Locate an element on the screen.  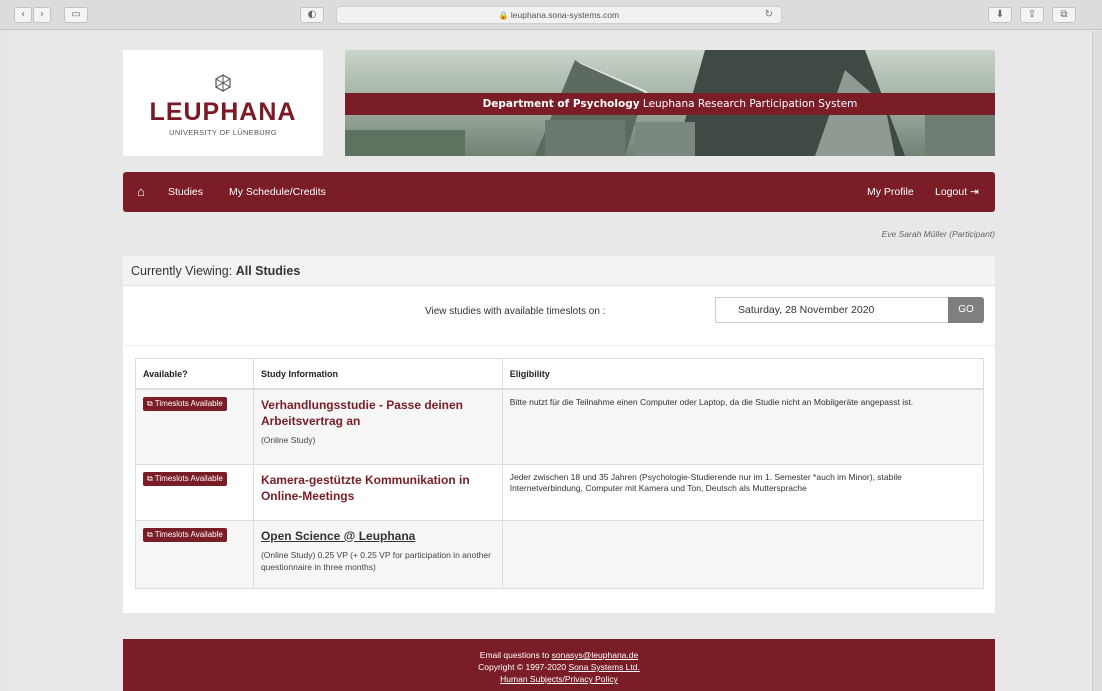
footer-copyright: Copyright © 1997-2020 is located at coordinates (522, 667).